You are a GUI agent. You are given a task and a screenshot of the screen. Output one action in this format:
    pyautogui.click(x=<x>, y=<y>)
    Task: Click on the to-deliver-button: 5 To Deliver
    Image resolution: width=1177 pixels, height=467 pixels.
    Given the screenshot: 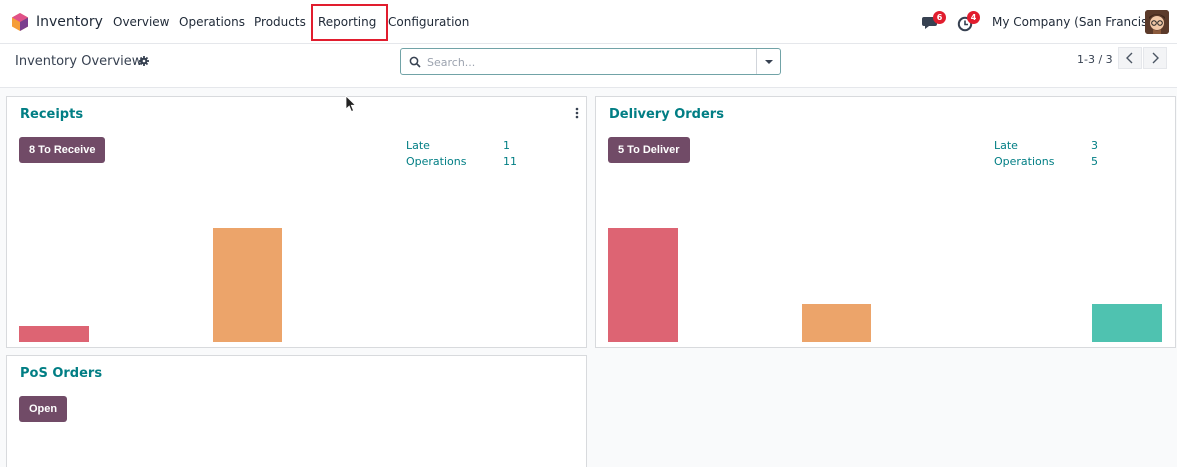 What is the action you would take?
    pyautogui.click(x=649, y=150)
    